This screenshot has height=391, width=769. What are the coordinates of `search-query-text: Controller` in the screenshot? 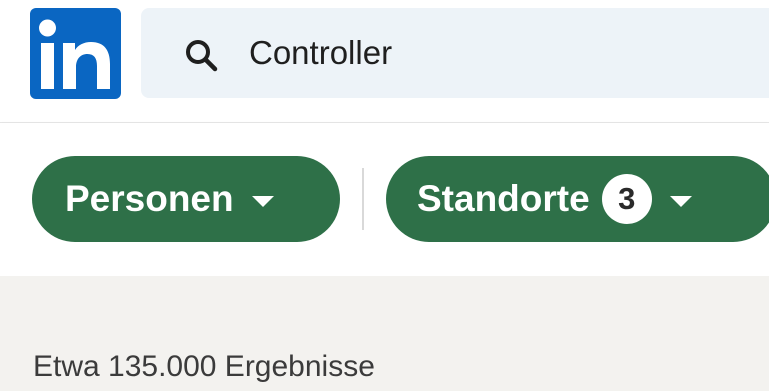 It's located at (321, 52).